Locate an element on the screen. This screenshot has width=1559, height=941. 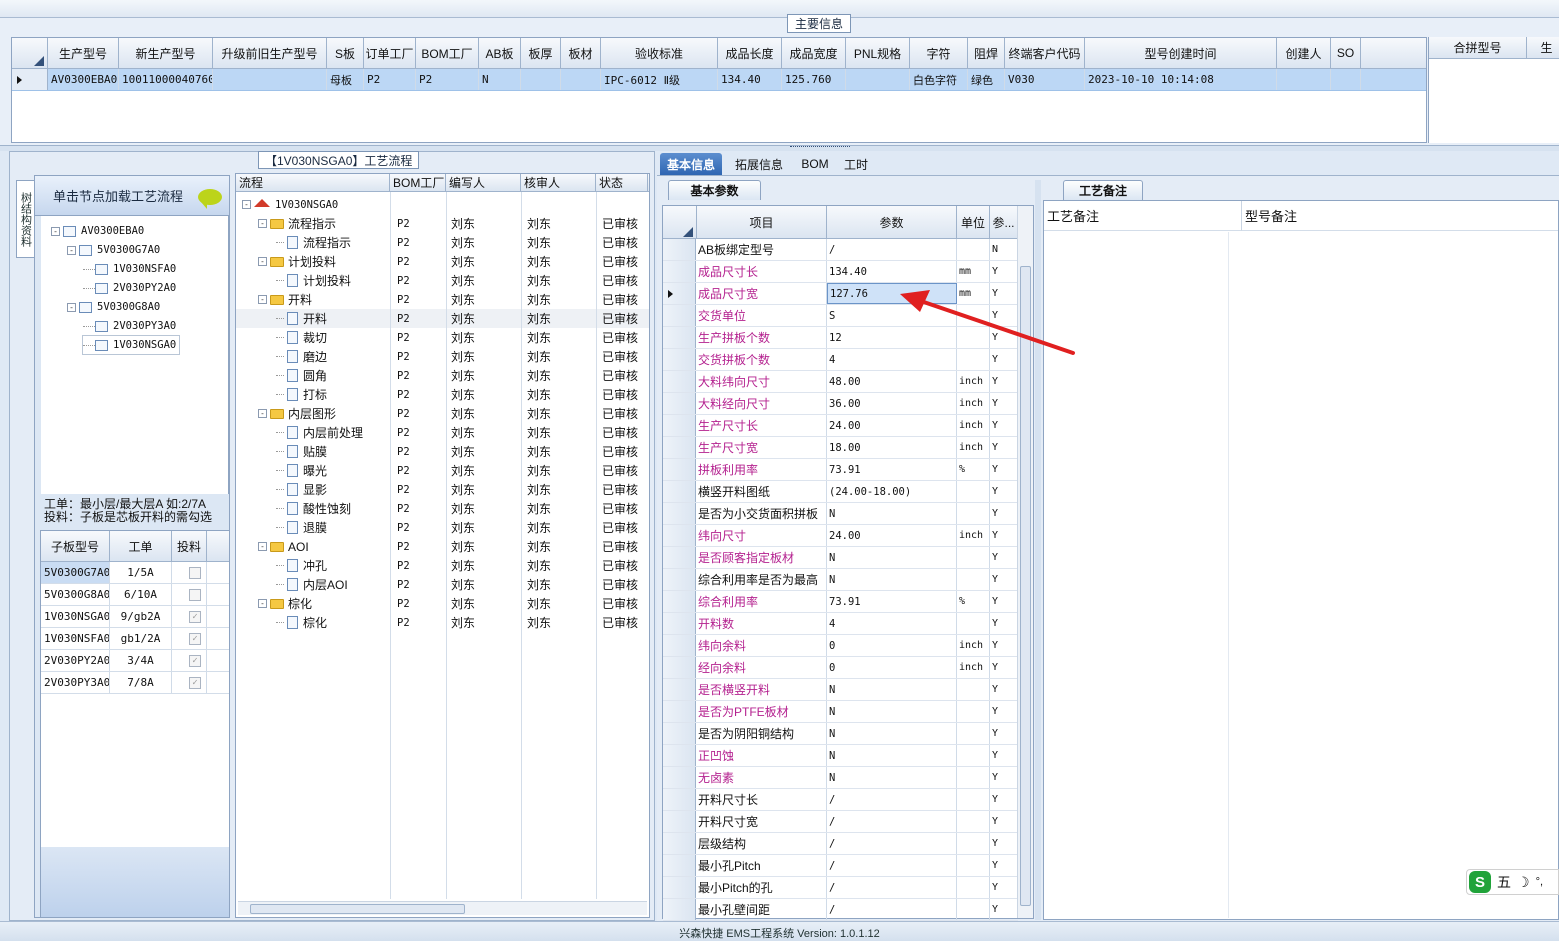
flow-row: 退膜 P2 刘东 刘东 已审核 is located at coordinates (442, 527).